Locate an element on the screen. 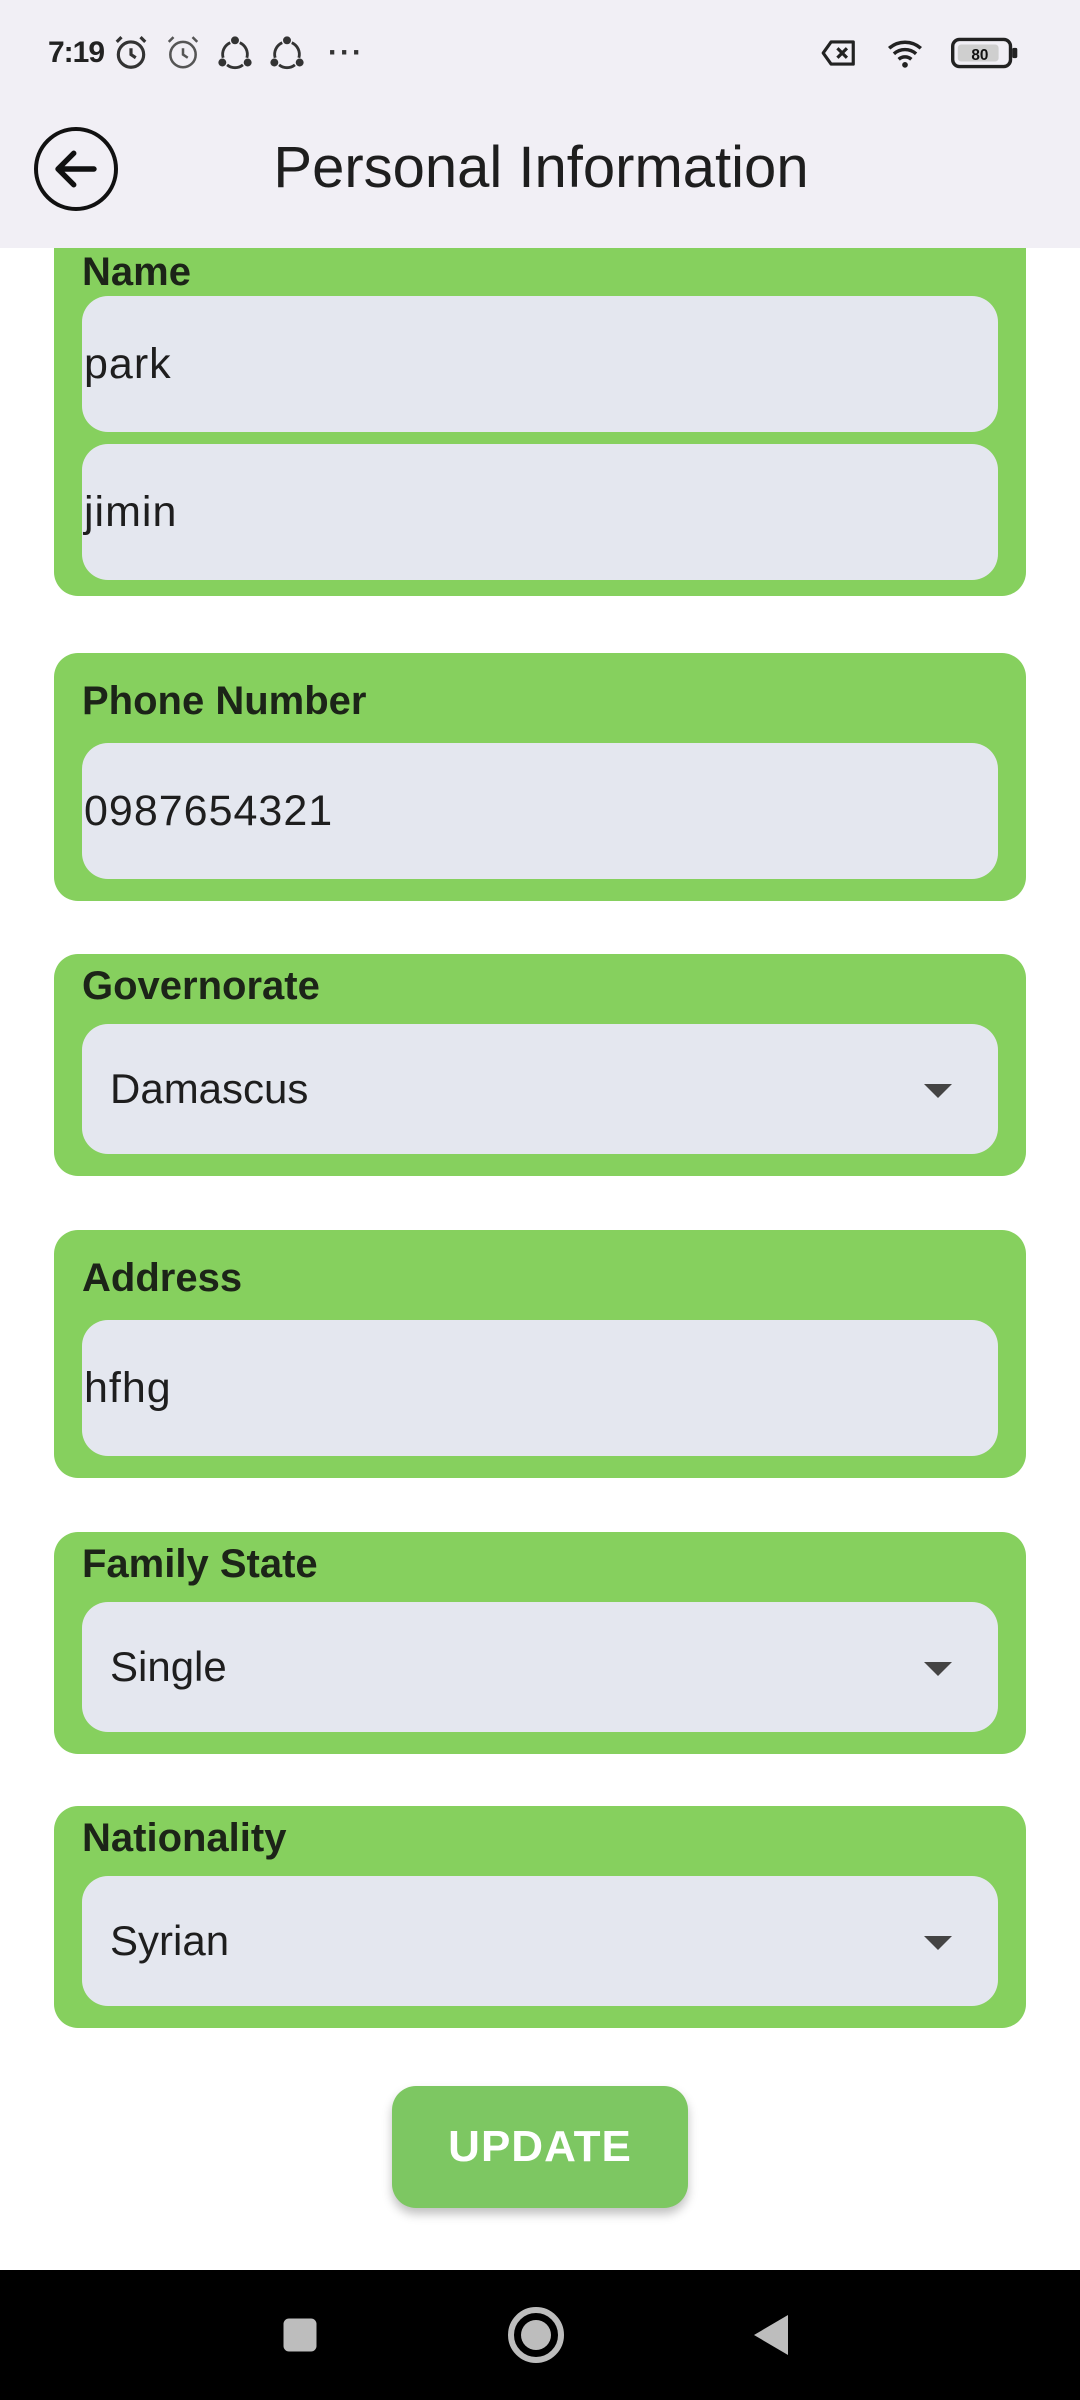  recents-button is located at coordinates (300, 2335).